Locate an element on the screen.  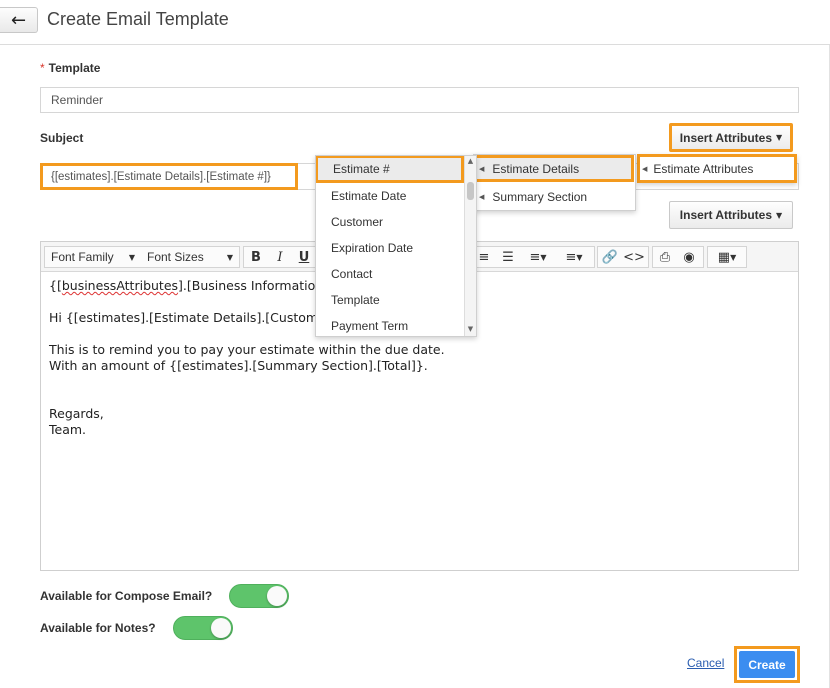
template-input-value: Reminder is located at coordinates (77, 100).